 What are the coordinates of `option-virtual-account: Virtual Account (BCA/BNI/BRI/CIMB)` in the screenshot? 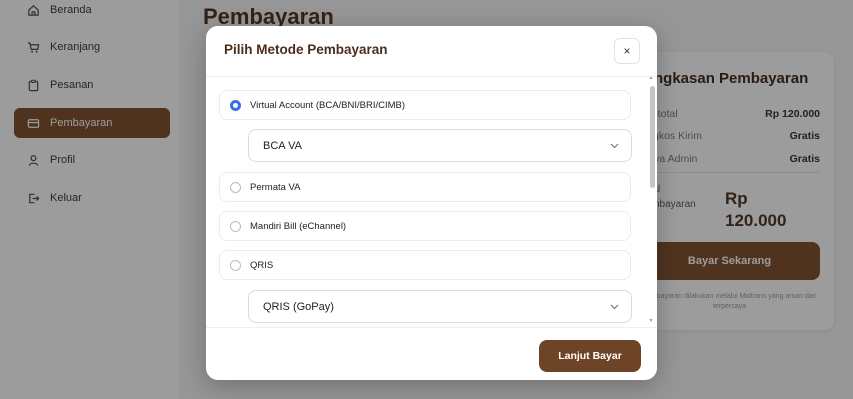 It's located at (425, 105).